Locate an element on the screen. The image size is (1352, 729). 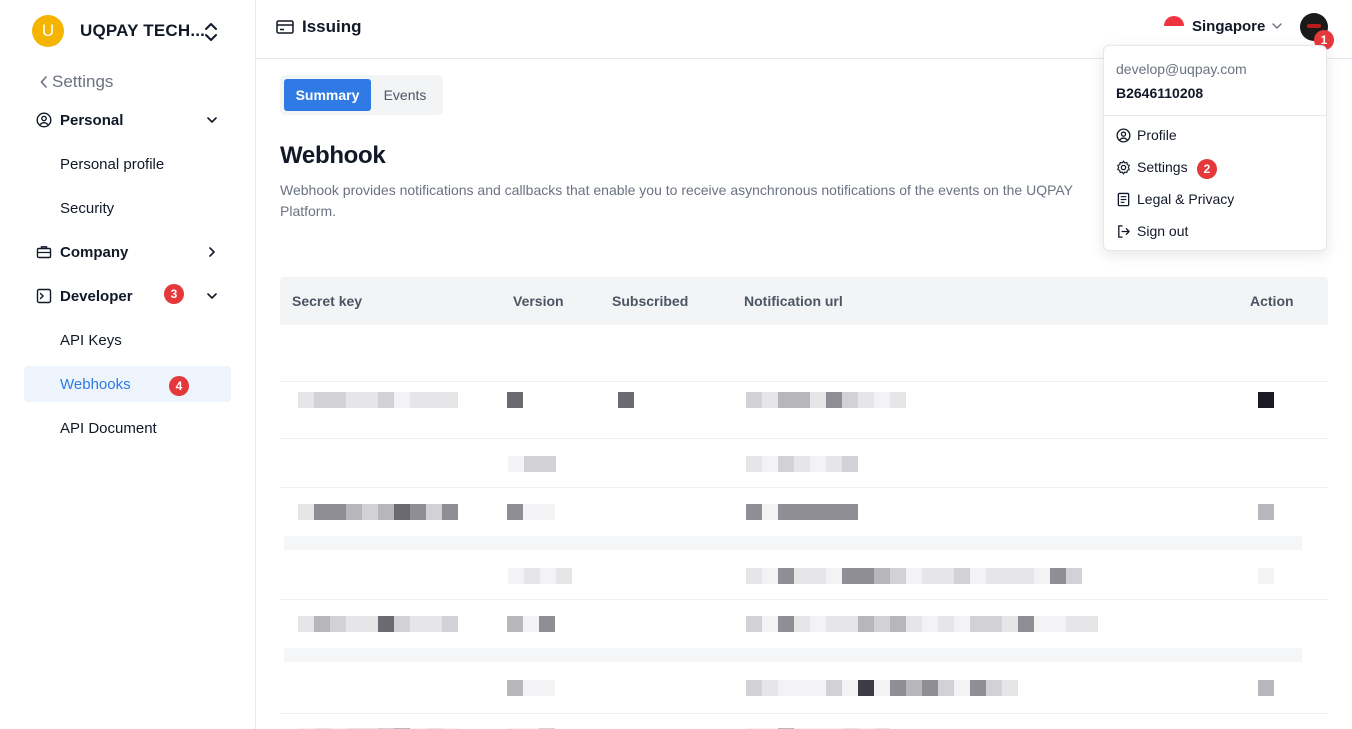
sidebar-item-security: Security is located at coordinates (127, 208).